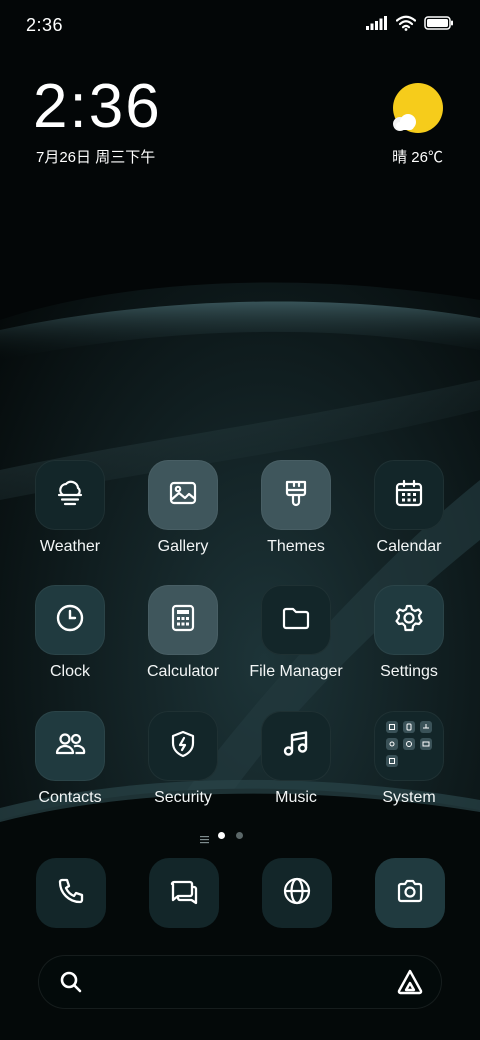 The image size is (480, 1040). I want to click on wifi-icon, so click(406, 25).